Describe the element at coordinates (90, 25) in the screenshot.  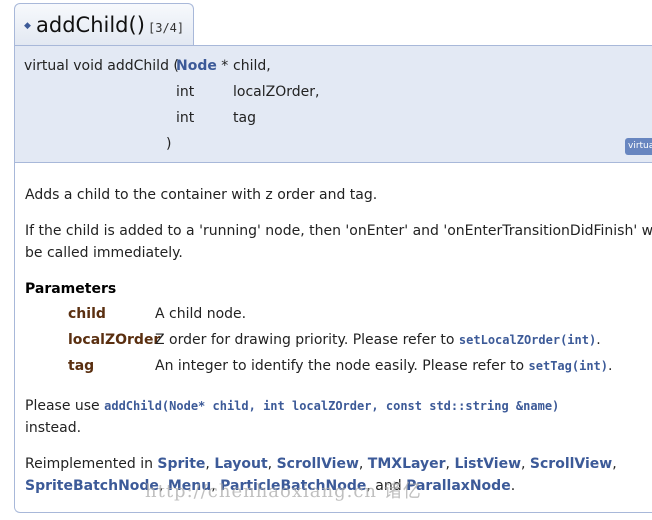
I see `member-title: addChild()` at that location.